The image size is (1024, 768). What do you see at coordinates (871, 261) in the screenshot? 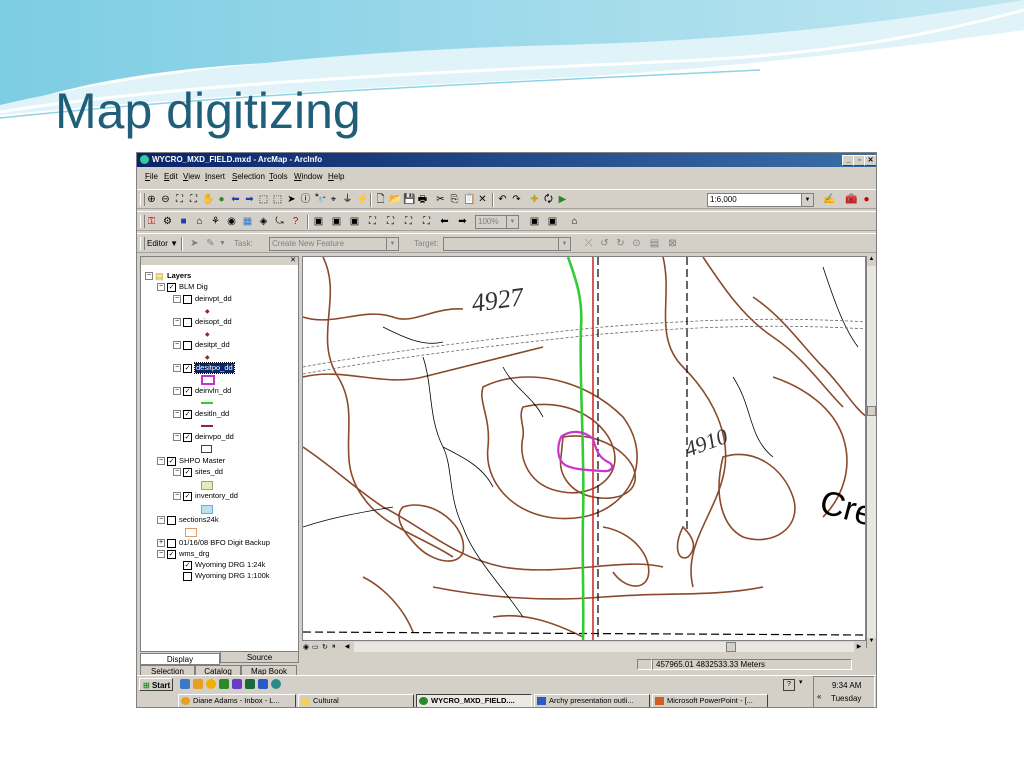
I see `scroll-up-icon: ▲` at bounding box center [871, 261].